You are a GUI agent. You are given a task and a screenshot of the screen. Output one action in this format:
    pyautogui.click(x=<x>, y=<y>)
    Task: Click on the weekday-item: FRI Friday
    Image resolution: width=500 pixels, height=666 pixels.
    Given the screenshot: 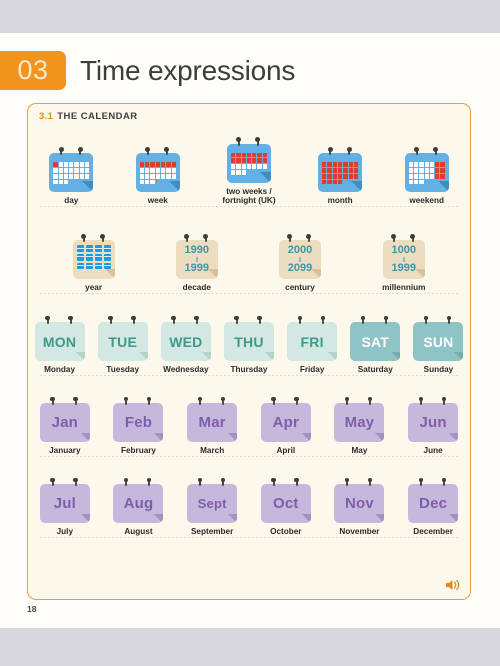 What is the action you would take?
    pyautogui.click(x=312, y=345)
    